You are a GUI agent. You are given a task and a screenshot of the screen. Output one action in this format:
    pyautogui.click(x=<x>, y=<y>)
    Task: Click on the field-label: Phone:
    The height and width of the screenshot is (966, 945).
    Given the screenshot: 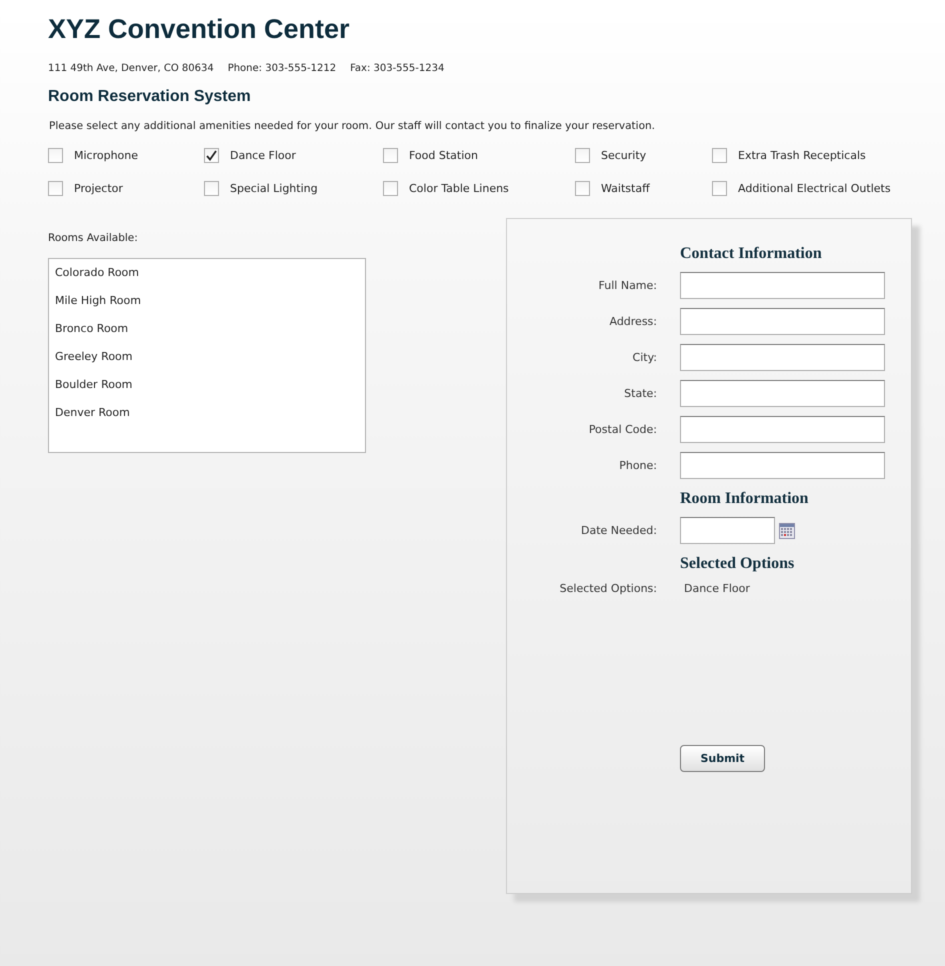 What is the action you would take?
    pyautogui.click(x=637, y=465)
    